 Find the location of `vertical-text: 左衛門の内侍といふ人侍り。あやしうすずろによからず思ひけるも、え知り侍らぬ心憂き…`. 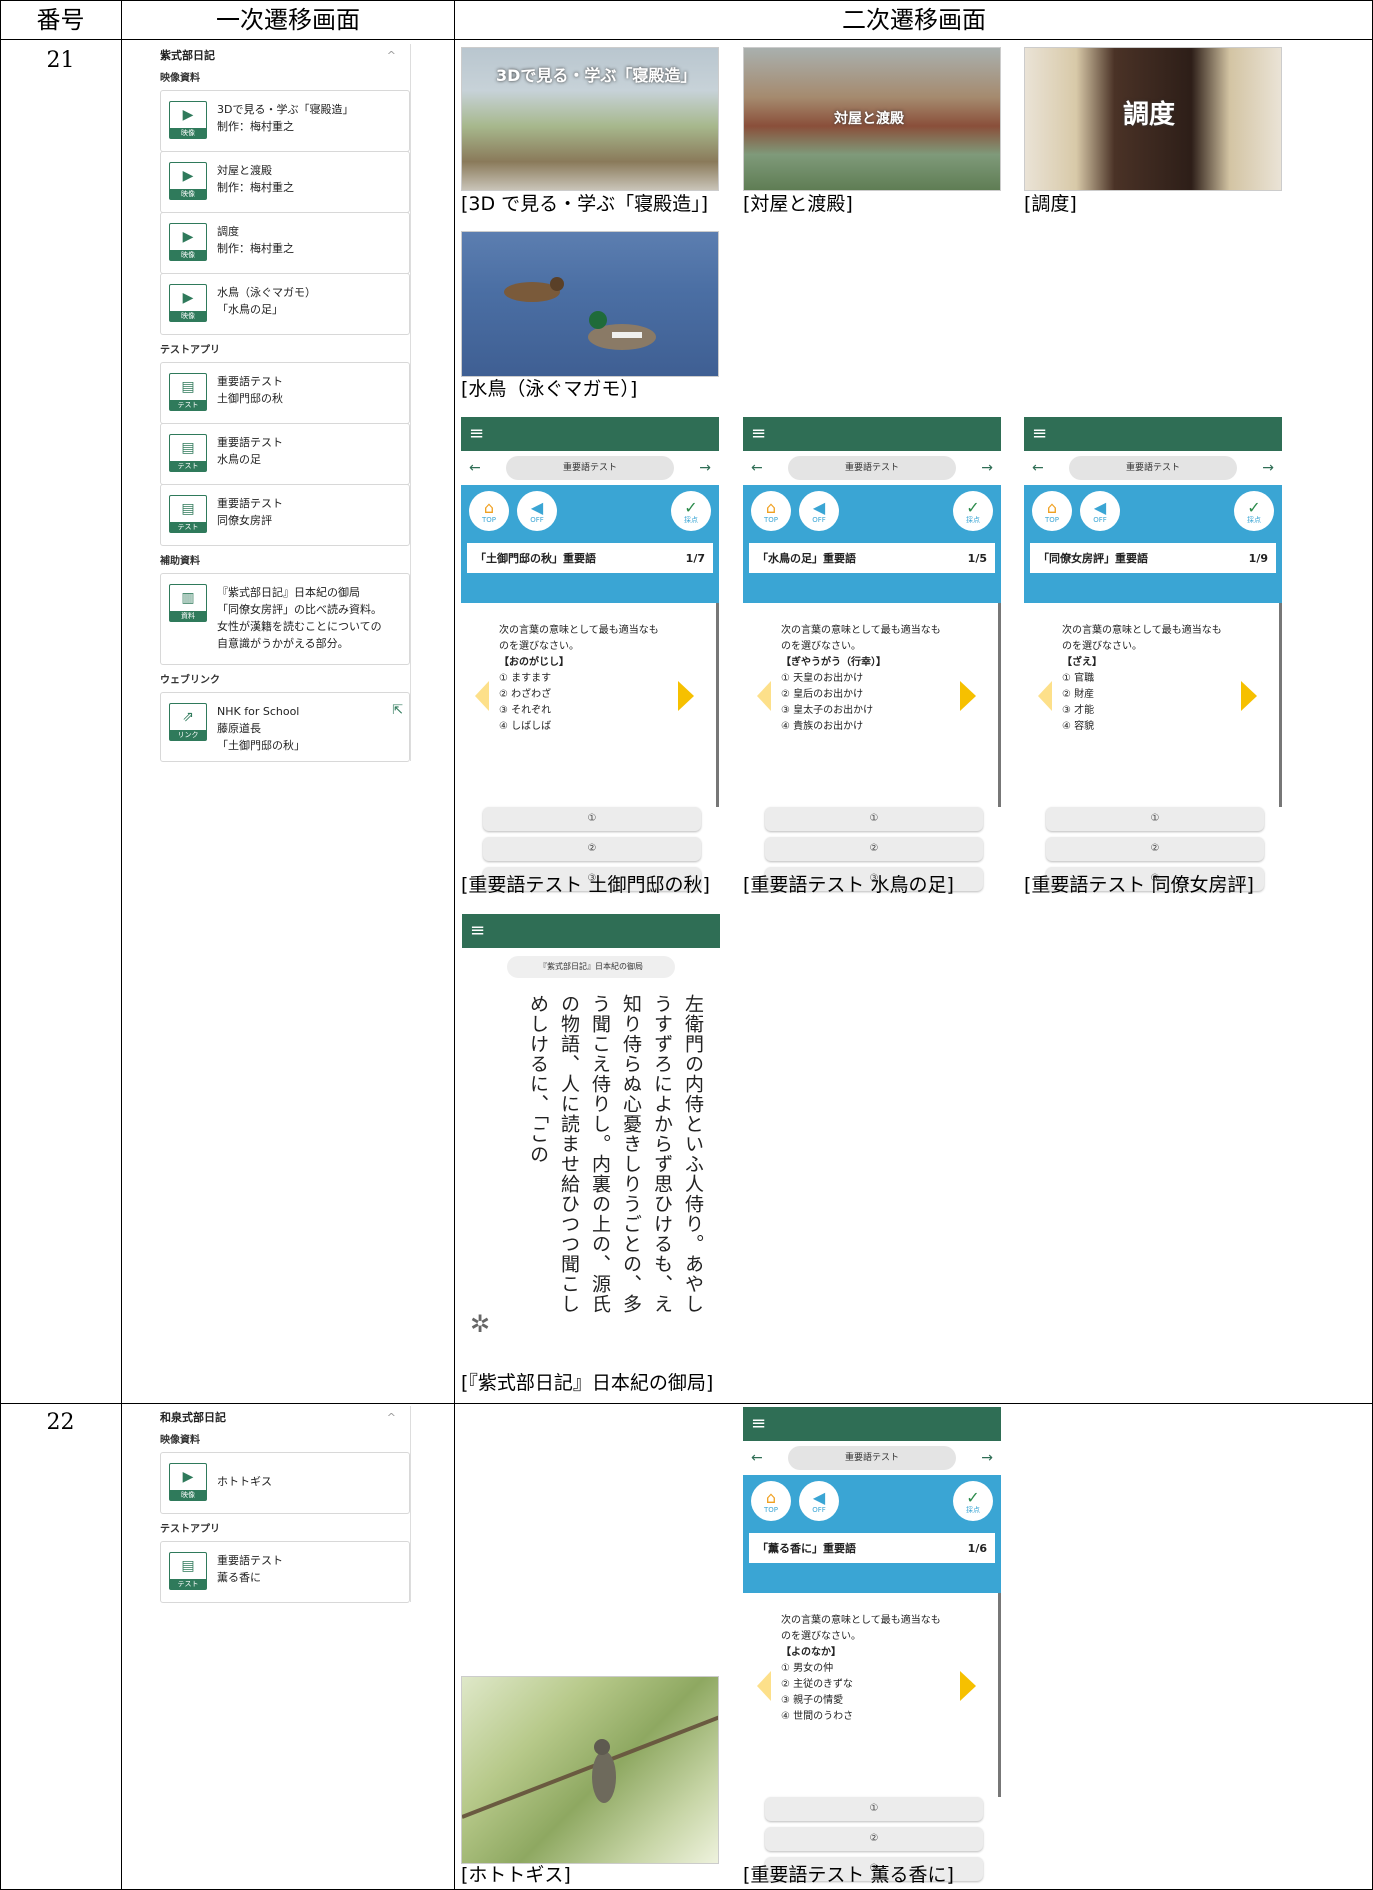

vertical-text: 左衛門の内侍といふ人侍り。あやしうすずろによからず思ひけるも、え知り侍らぬ心憂き… is located at coordinates (615, 1154).